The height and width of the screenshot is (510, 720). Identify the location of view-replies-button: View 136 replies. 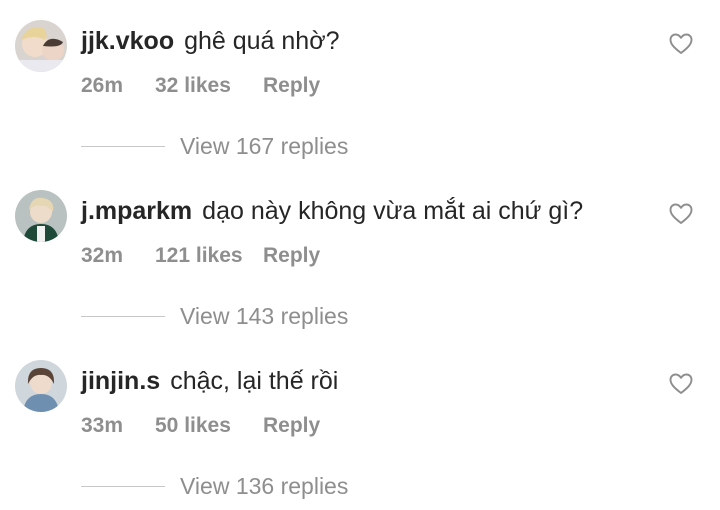
(214, 486).